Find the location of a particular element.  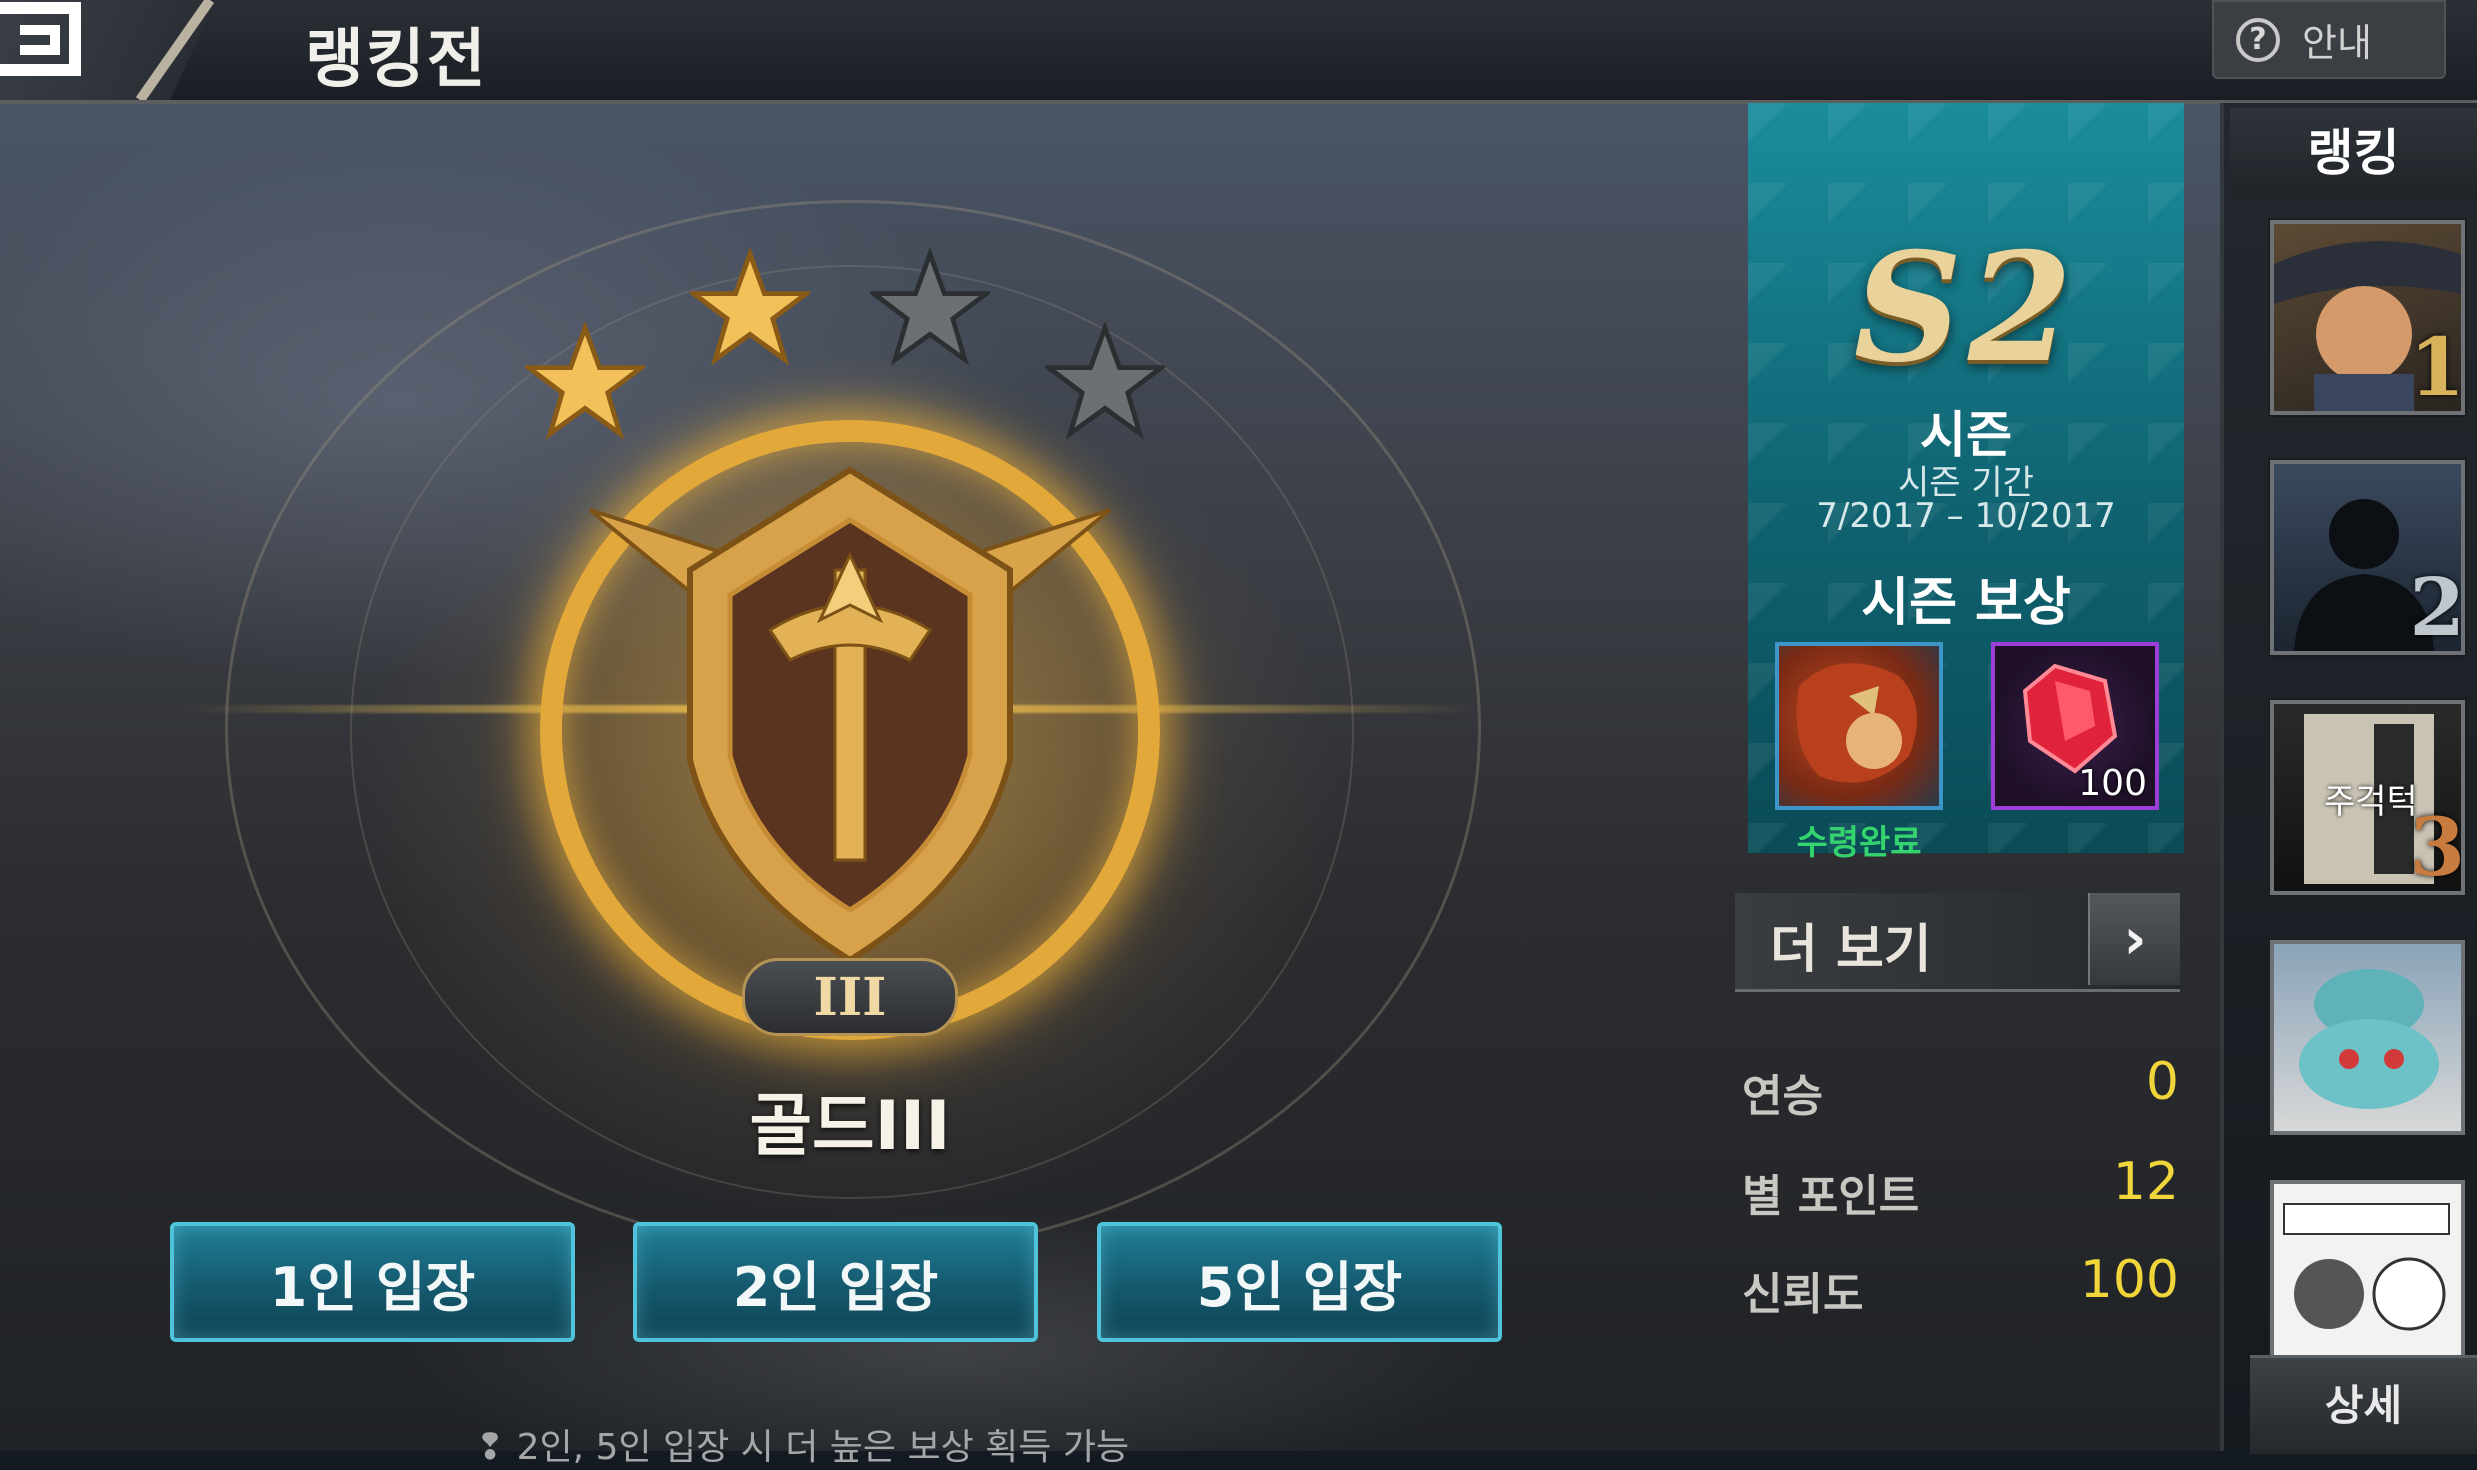

rank-number: 2 is located at coordinates (2437, 607).